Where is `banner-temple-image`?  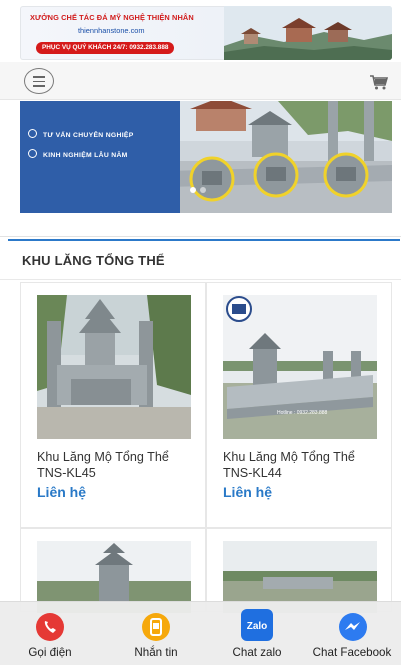 banner-temple-image is located at coordinates (308, 33).